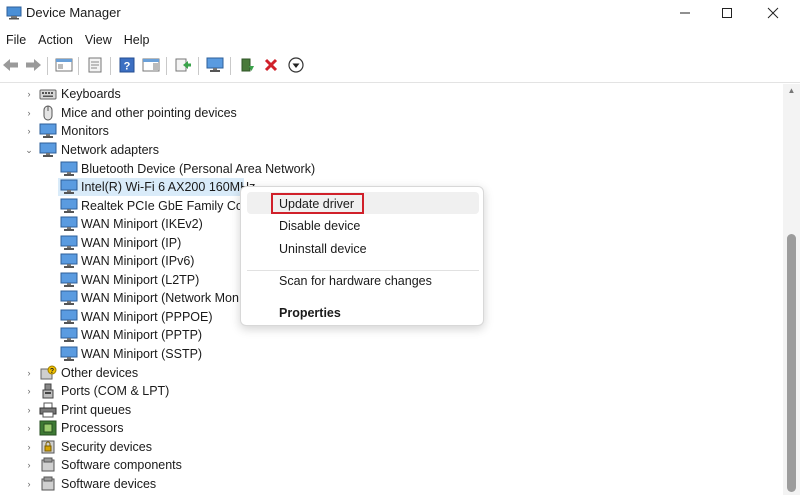 Image resolution: width=800 pixels, height=495 pixels. Describe the element at coordinates (55, 40) in the screenshot. I see `menu-action: Action` at that location.